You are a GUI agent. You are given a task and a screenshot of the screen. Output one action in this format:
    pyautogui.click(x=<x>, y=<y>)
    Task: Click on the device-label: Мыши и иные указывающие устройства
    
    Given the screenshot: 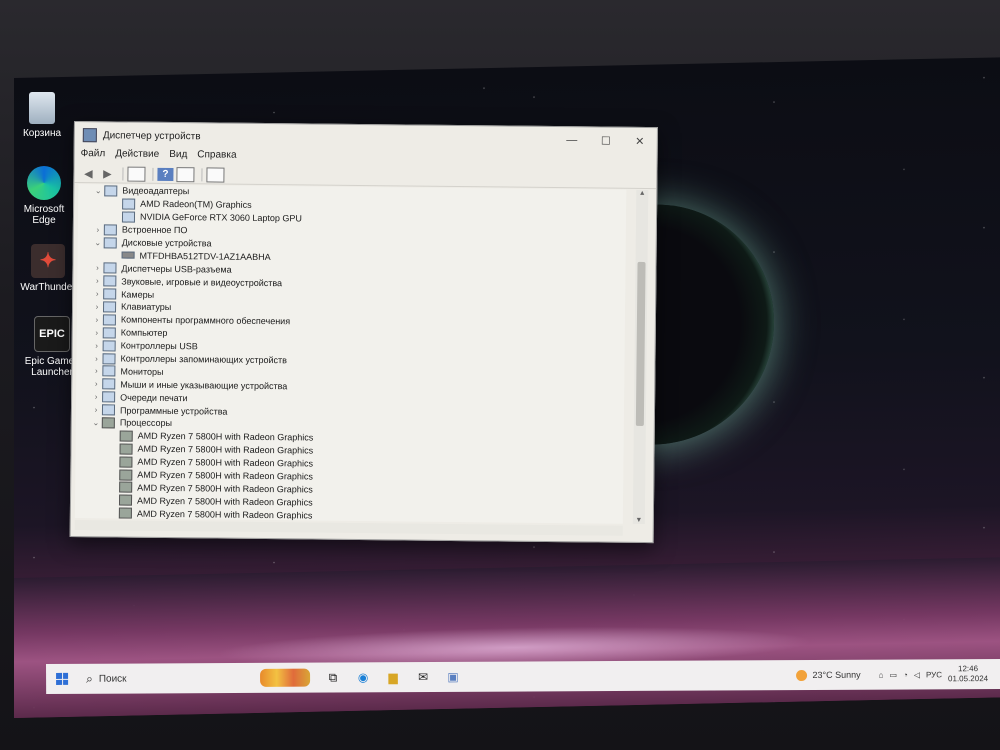 What is the action you would take?
    pyautogui.click(x=204, y=385)
    